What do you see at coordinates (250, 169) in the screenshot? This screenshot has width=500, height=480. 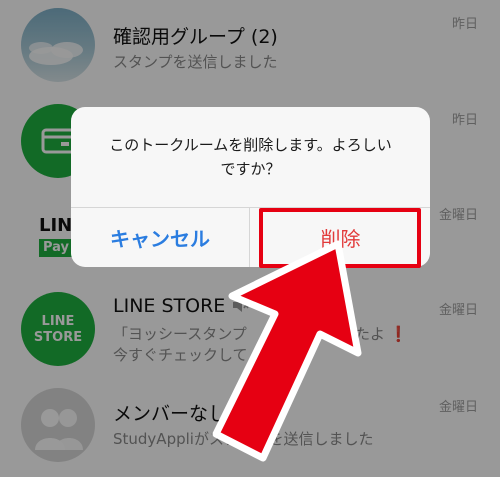 I see `dialog-message-line2: ですか？` at bounding box center [250, 169].